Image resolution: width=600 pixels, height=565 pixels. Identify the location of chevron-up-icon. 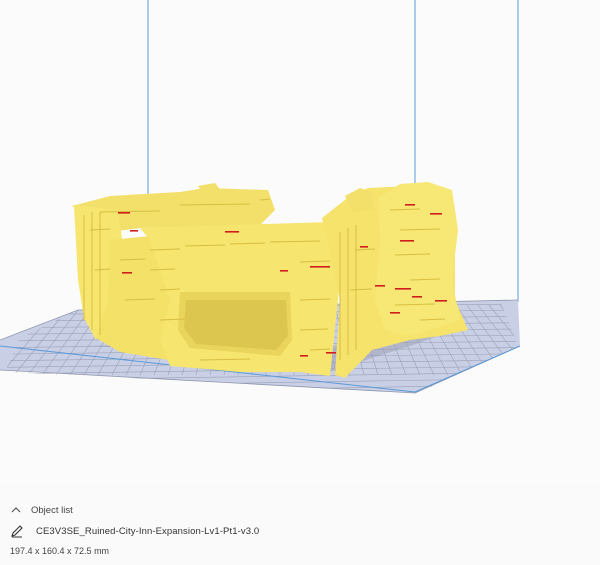
(16, 510).